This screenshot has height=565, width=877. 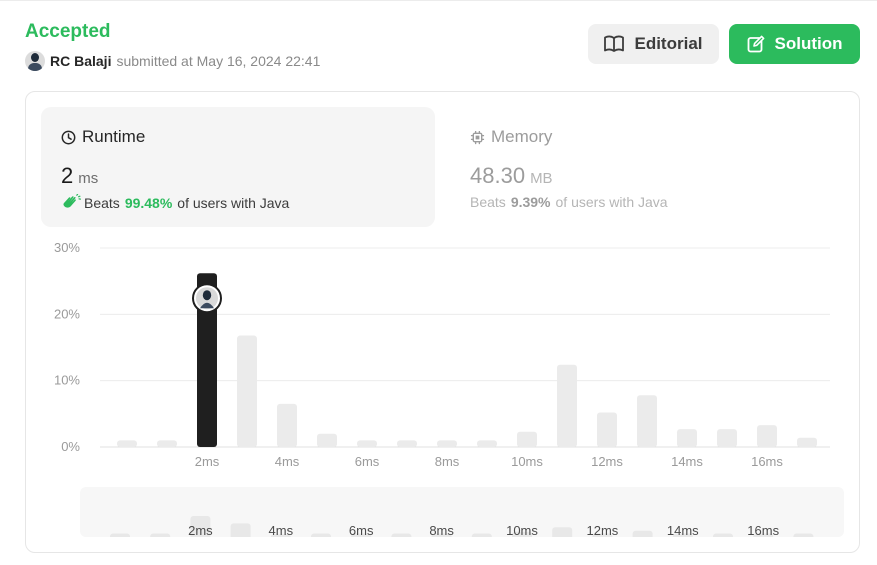 I want to click on clap-icon, so click(x=72, y=201).